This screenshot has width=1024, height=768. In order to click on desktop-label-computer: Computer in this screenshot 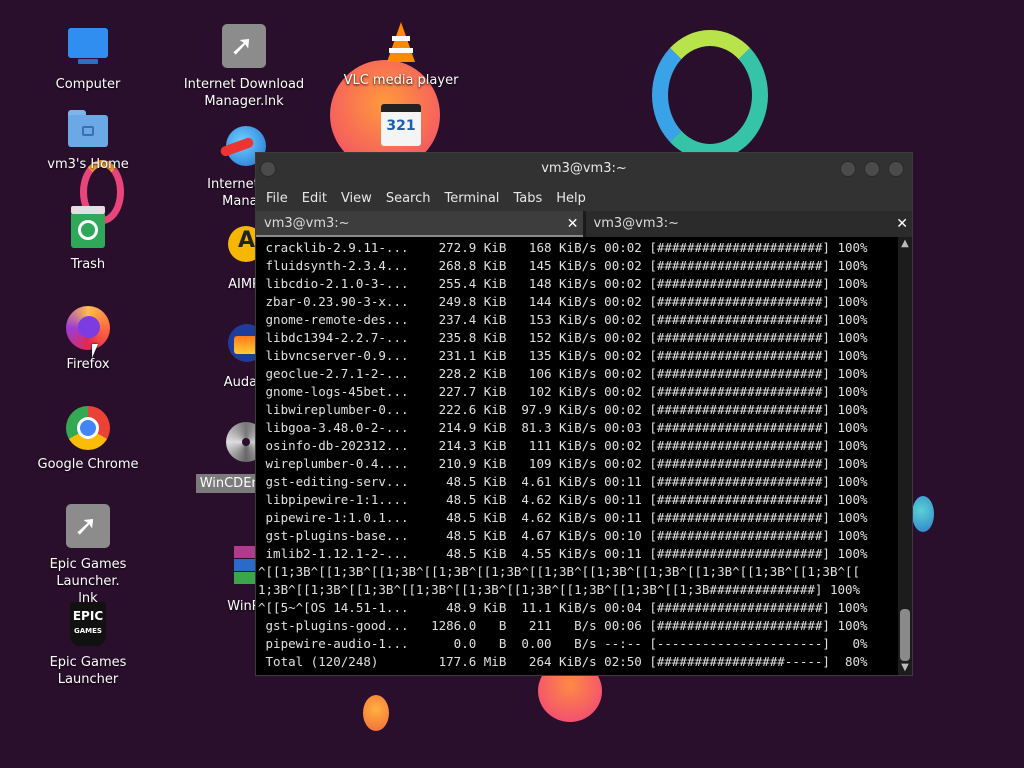, I will do `click(88, 84)`.